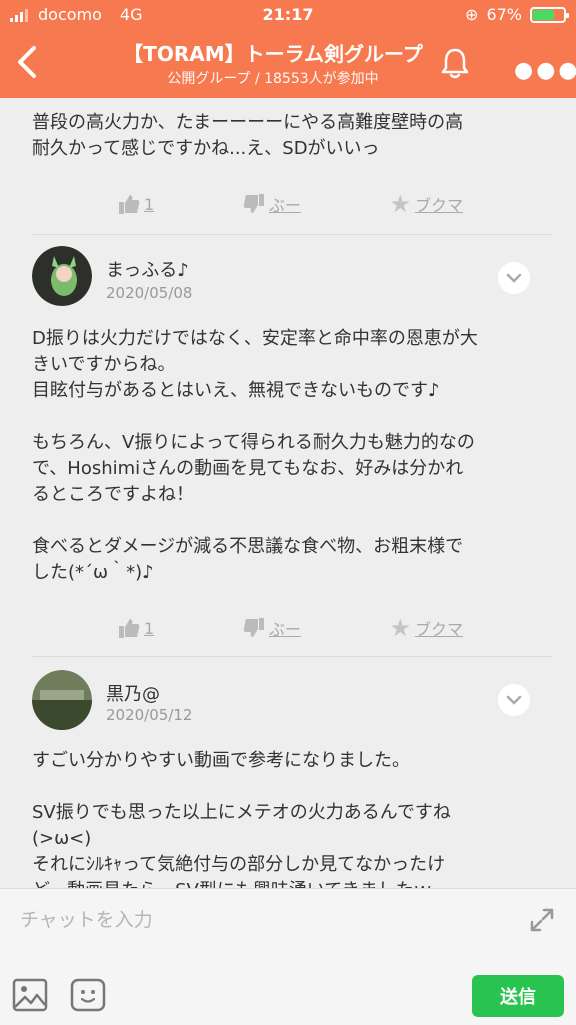 The image size is (576, 1025). Describe the element at coordinates (88, 995) in the screenshot. I see `stamp-icon` at that location.